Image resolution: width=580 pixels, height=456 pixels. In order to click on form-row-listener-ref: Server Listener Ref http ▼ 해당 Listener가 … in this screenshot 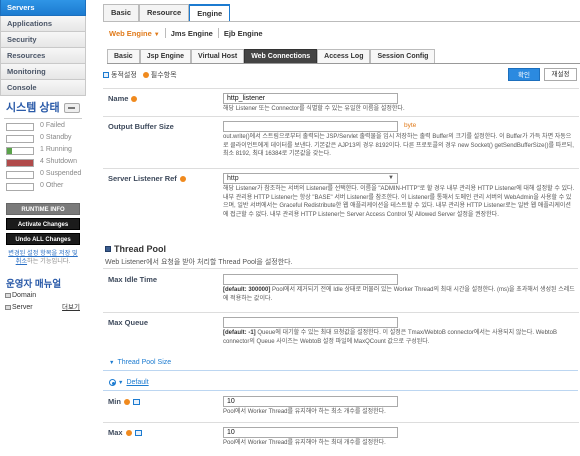, I will do `click(341, 201)`.